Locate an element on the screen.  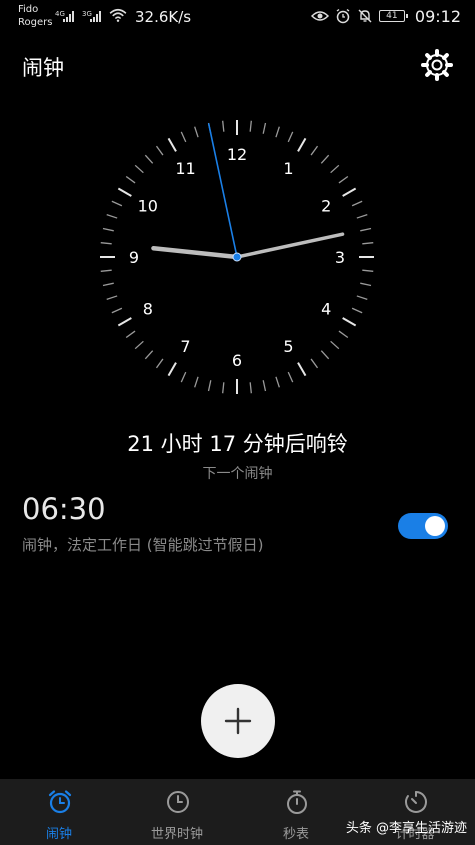
toggle-knob is located at coordinates (435, 526).